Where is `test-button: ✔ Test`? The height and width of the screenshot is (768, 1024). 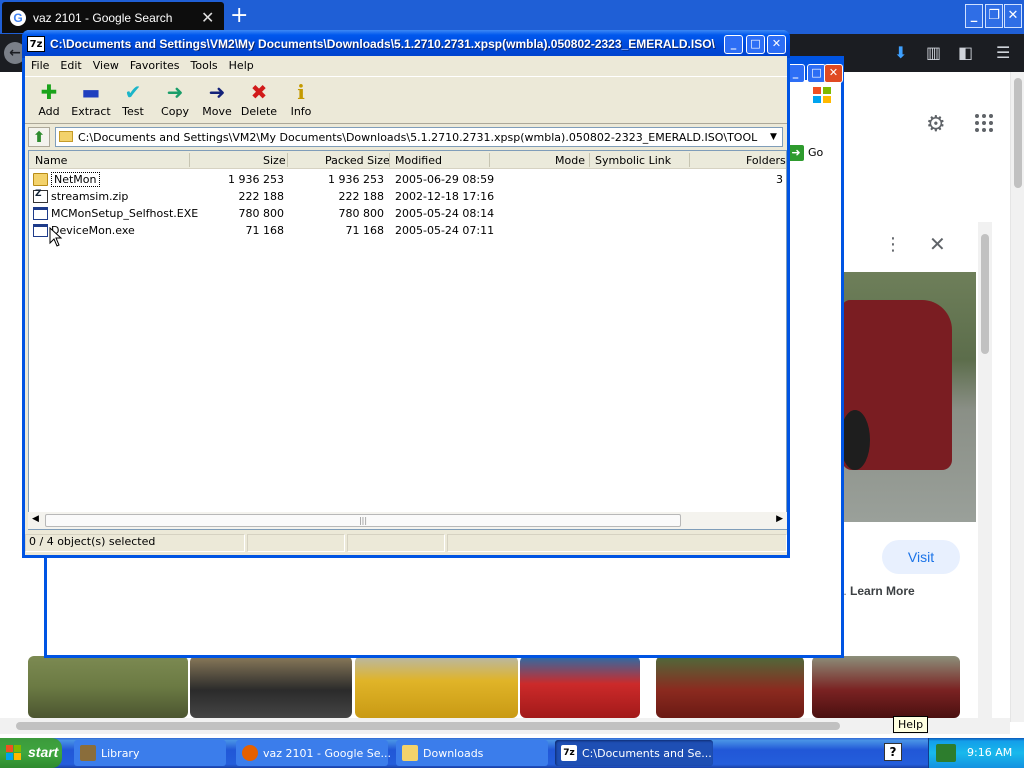 test-button: ✔ Test is located at coordinates (133, 101).